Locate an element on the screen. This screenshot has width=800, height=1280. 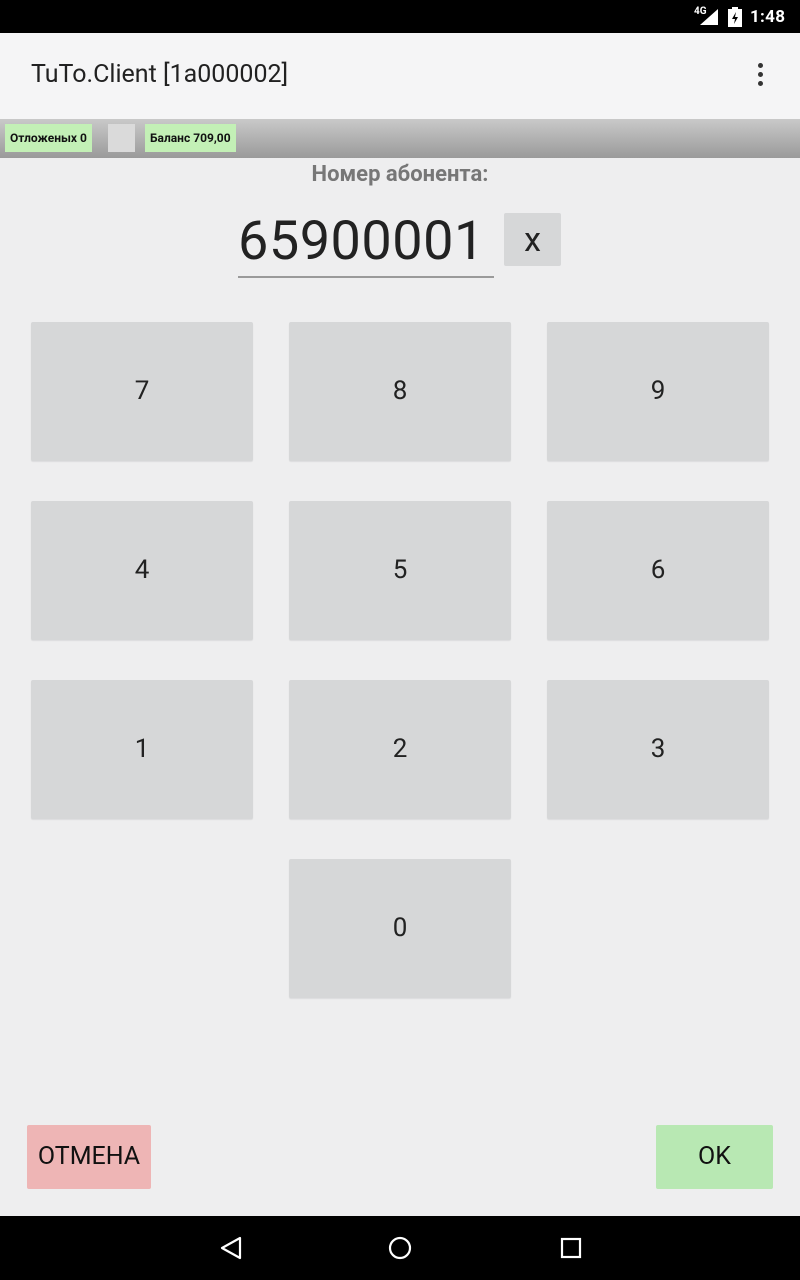
clear-button: x is located at coordinates (532, 239).